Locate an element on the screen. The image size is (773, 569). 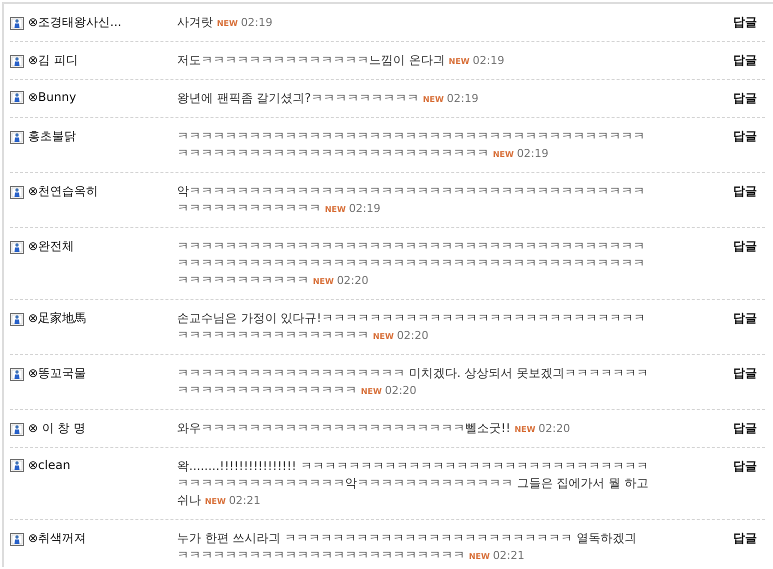
comment-text: ㅋㅋㅋㅋㅋㅋㅋㅋㅋㅋㅋㅋㅋㅋㅋㅋㅋㅋㅋㅋㅋㅋㅋㅋㅋㅋㅋㅋㅋㅋㅋㅋㅋㅋㅋㅋㅋㅋㅋㅋㅋㅋㅋㅋㅋㅋㅋㅋㅋㅋㅋㅋㅋㅋㅋㅋㅋㅋㅋㅋㅋㅋㅋㅋㅋㅋㅋㅋㅋㅋㅋㅋㅋㅋㅋㅋㅋㅋㅋㅋㅋㅋㅋㅋㅋㅋㅋㅋㅋ NEW 02:20 is located at coordinates (411, 263).